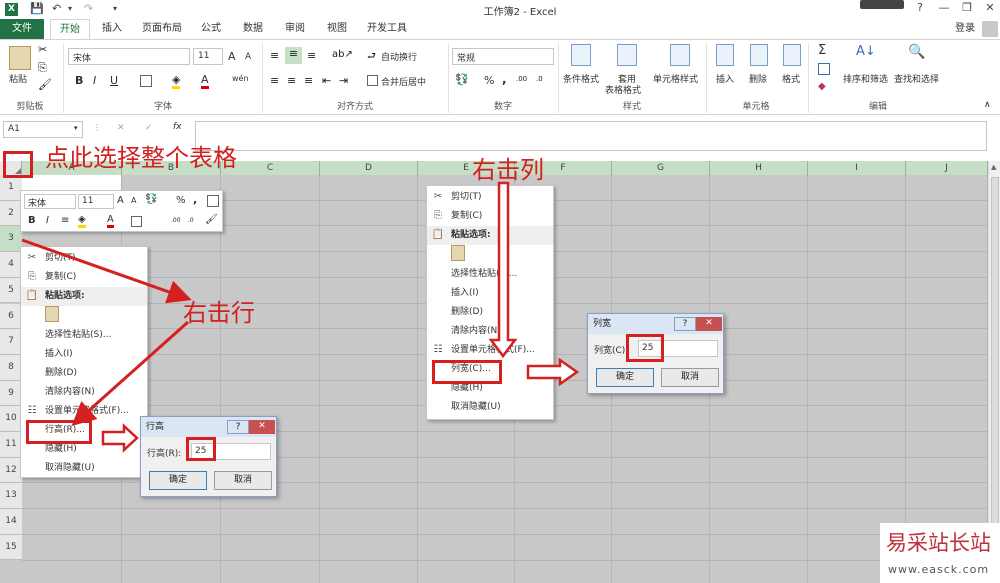 This screenshot has height=583, width=1000. What do you see at coordinates (503, 270) in the screenshot?
I see `column-down-arrow` at bounding box center [503, 270].